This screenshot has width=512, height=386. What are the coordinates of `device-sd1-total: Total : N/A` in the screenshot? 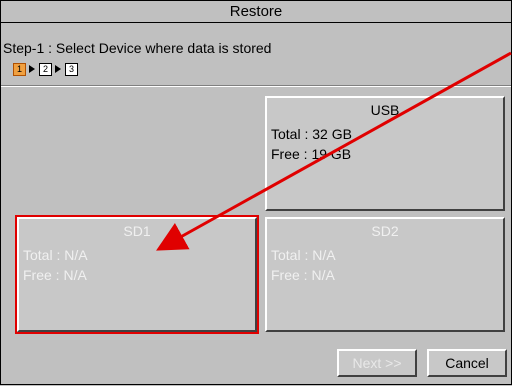 It's located at (55, 255).